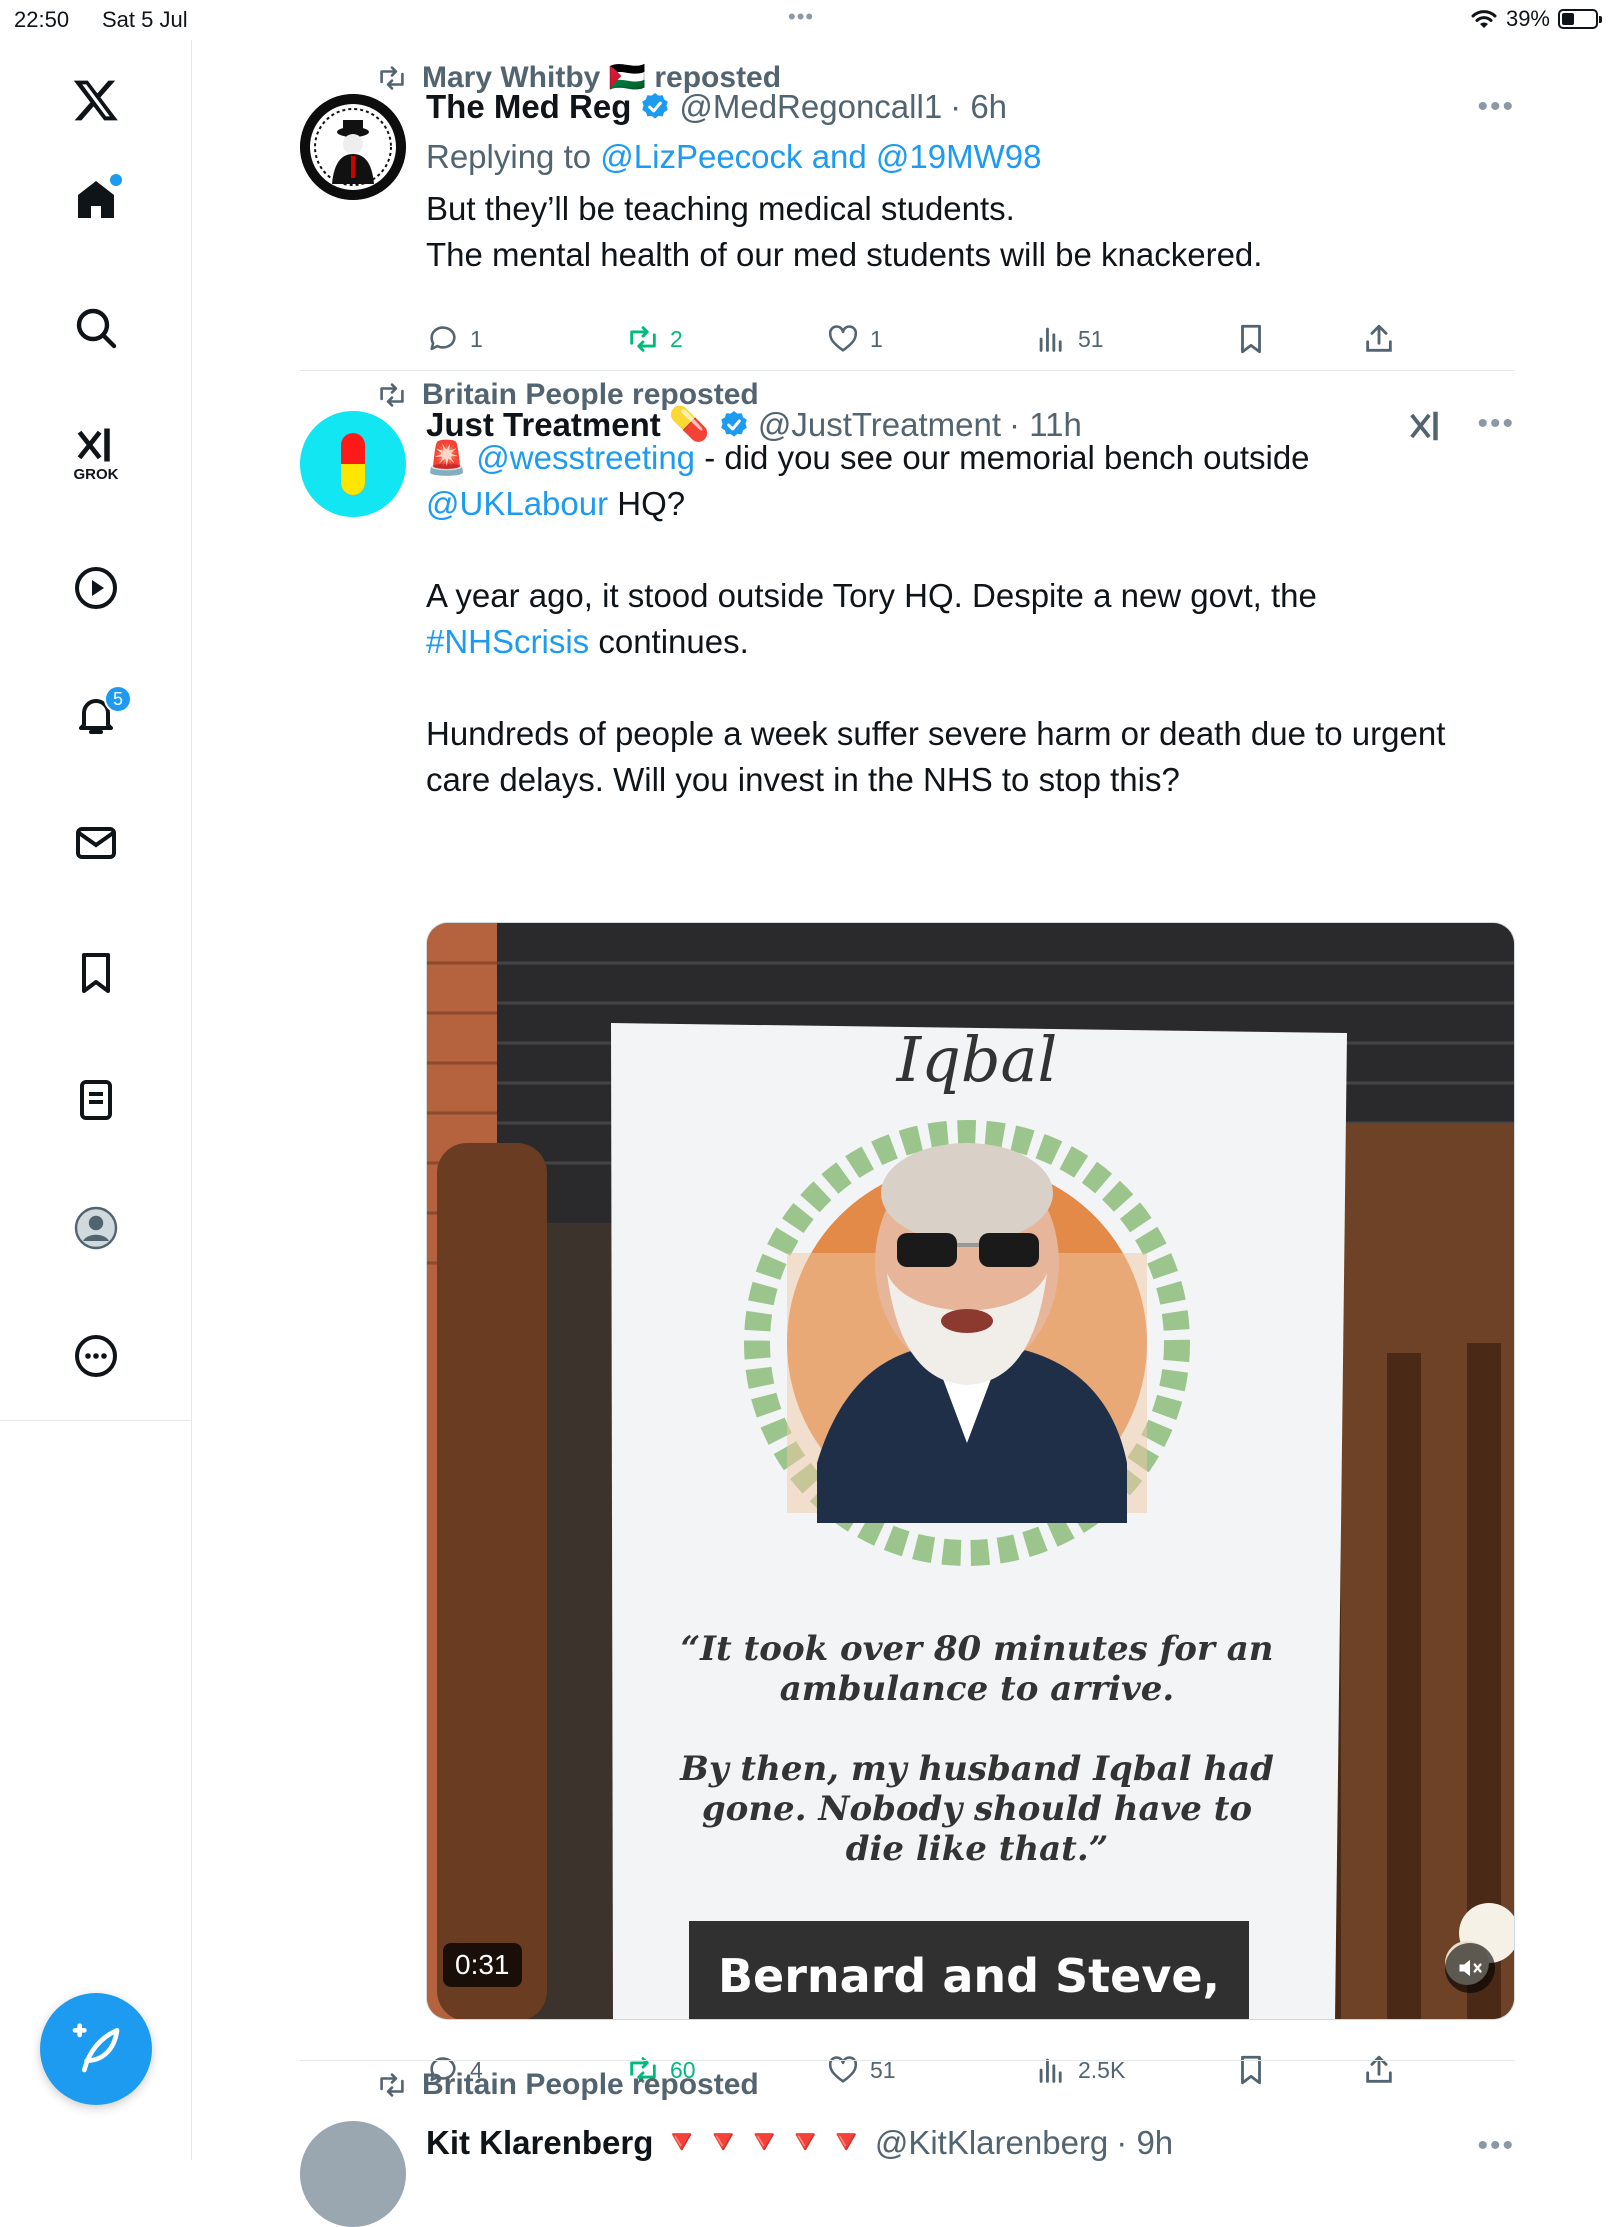  I want to click on display-name: Kit Klarenberg, so click(539, 2143).